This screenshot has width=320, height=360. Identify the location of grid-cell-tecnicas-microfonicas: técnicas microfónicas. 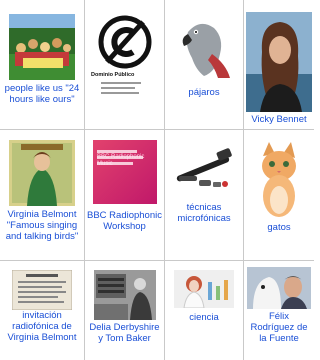
(204, 195).